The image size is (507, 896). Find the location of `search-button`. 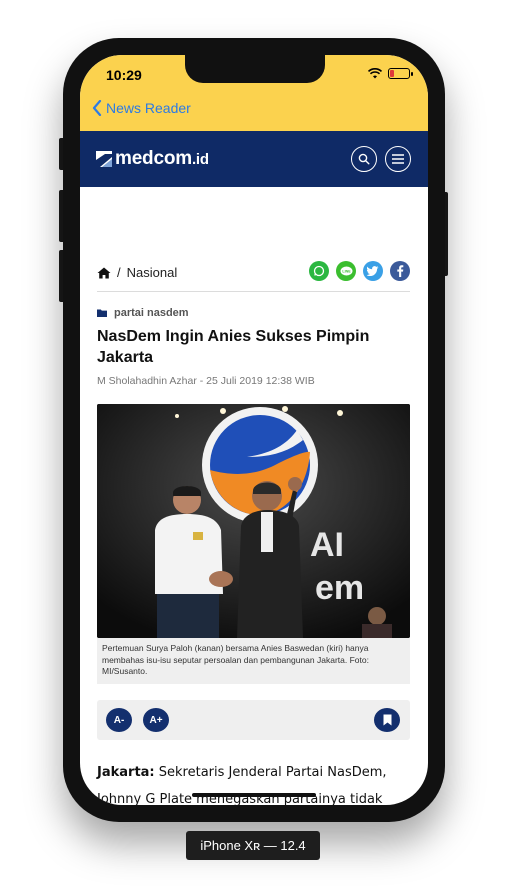

search-button is located at coordinates (364, 159).